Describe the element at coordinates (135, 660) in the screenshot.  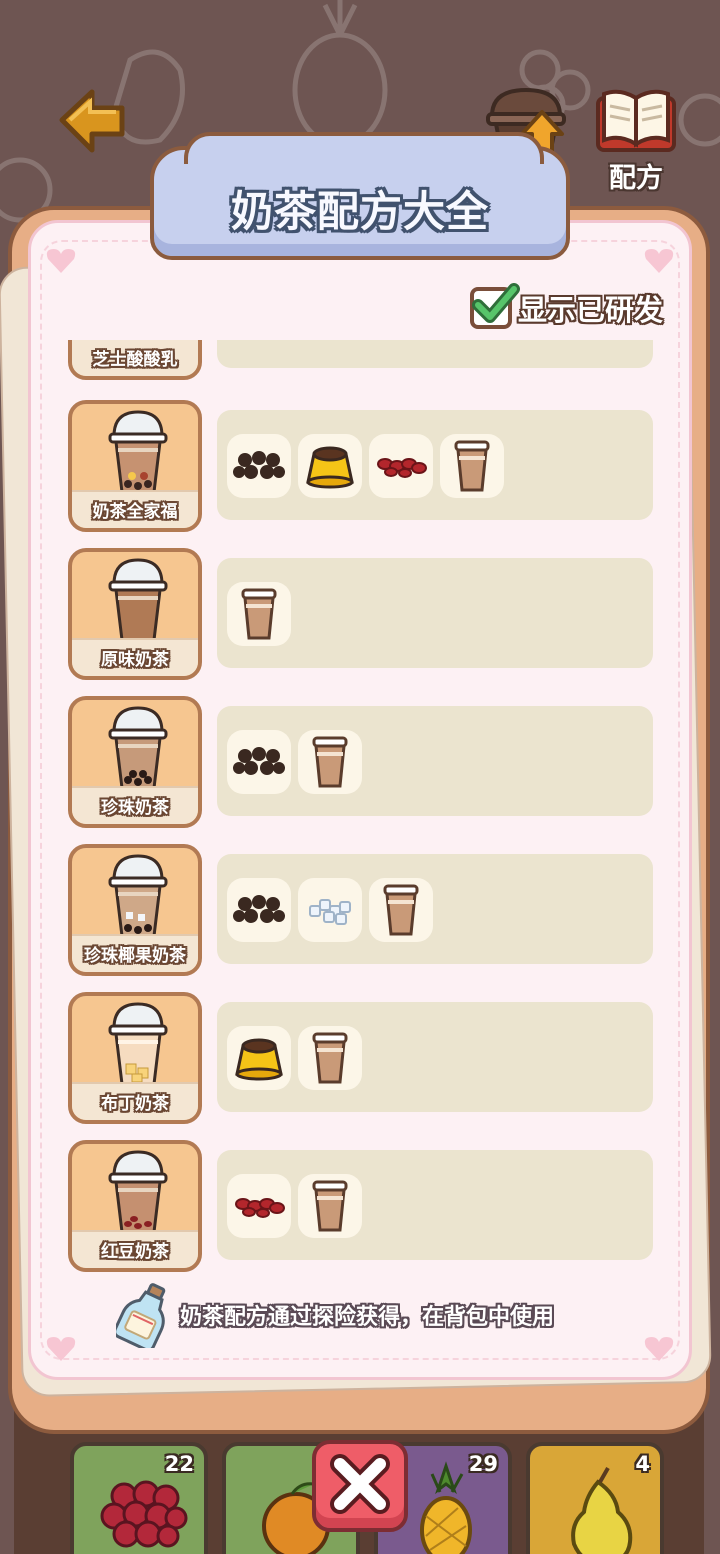
I see `recipe-name: 原味奶茶` at that location.